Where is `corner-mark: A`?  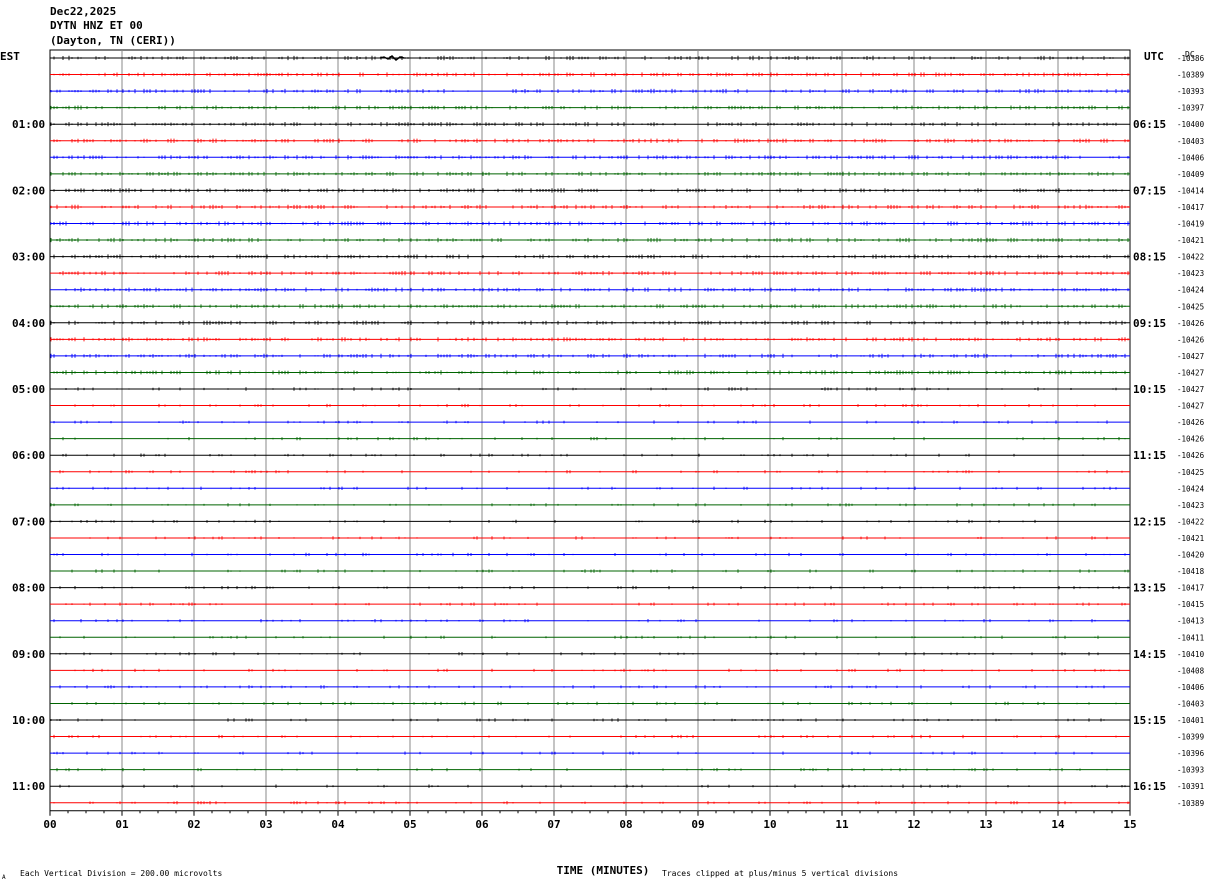 corner-mark: A is located at coordinates (4, 877).